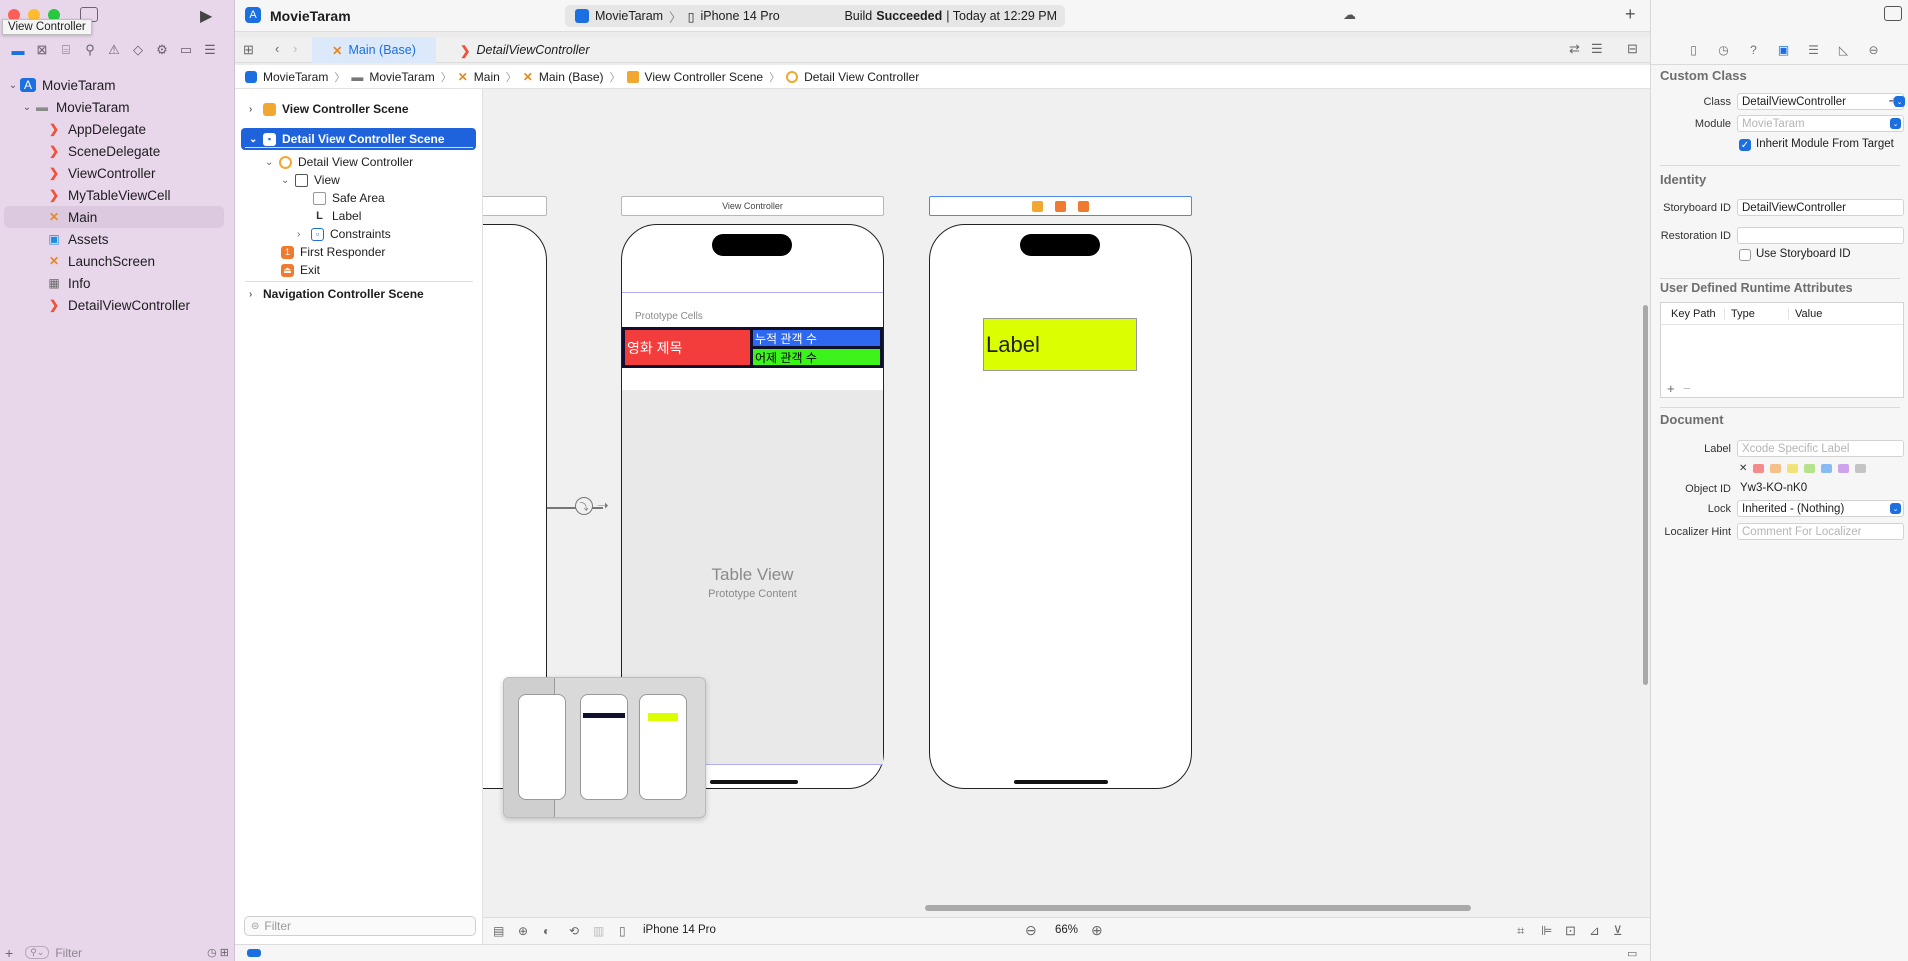 The height and width of the screenshot is (961, 1908). Describe the element at coordinates (752, 206) in the screenshot. I see `view-controller-scene-bar: View Controller` at that location.